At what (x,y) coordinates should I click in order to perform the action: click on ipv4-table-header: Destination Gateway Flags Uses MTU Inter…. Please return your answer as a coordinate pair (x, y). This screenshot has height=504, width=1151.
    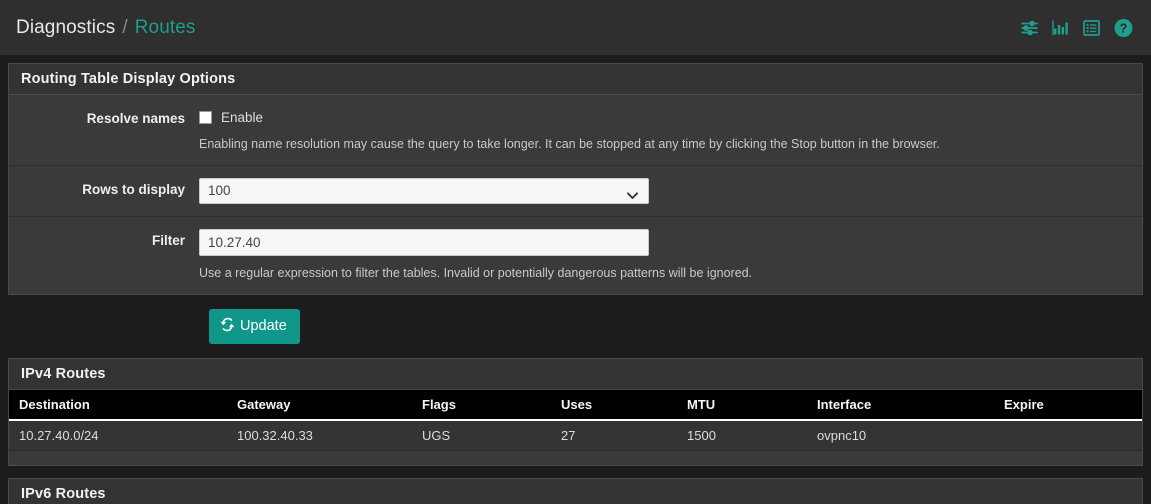
    Looking at the image, I should click on (575, 405).